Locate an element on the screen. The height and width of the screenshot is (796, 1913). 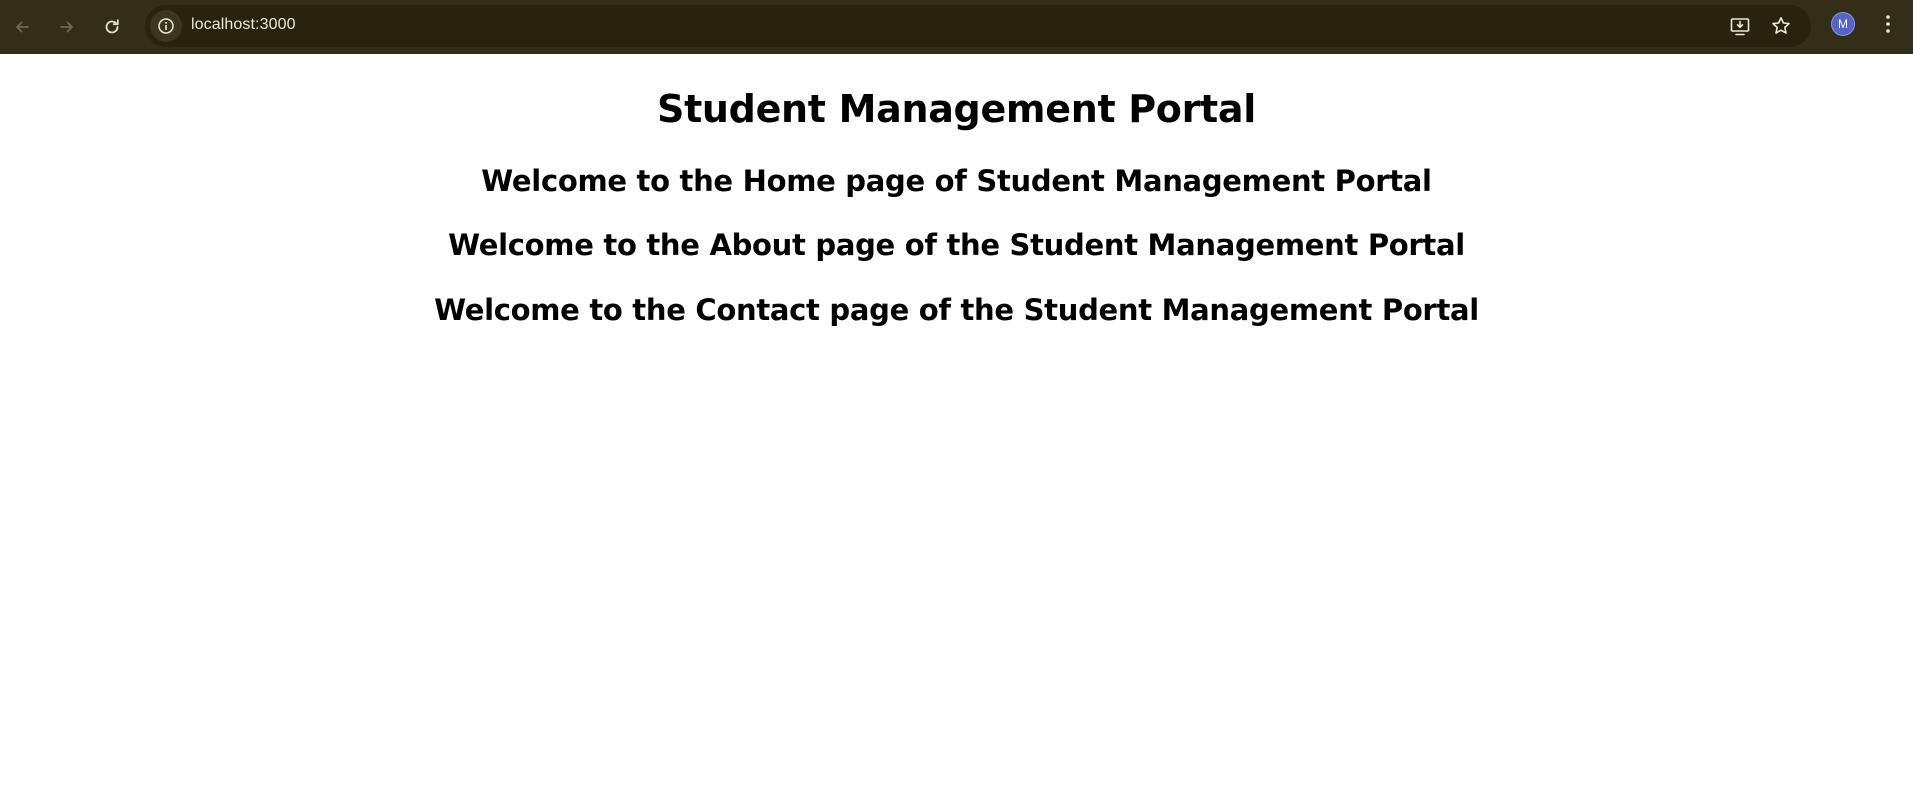
browser-toolbar: localhost:3000 M is located at coordinates (956, 27).